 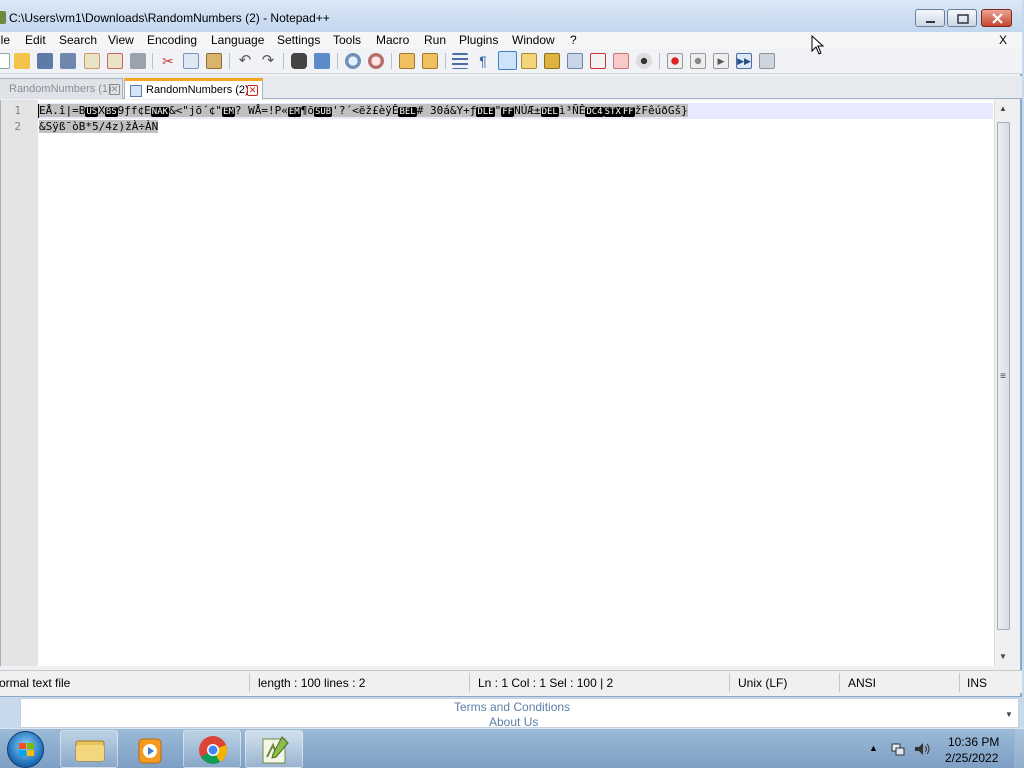 I want to click on vertical-scrollbar: ▲ ≡ ▼, so click(x=1002, y=383).